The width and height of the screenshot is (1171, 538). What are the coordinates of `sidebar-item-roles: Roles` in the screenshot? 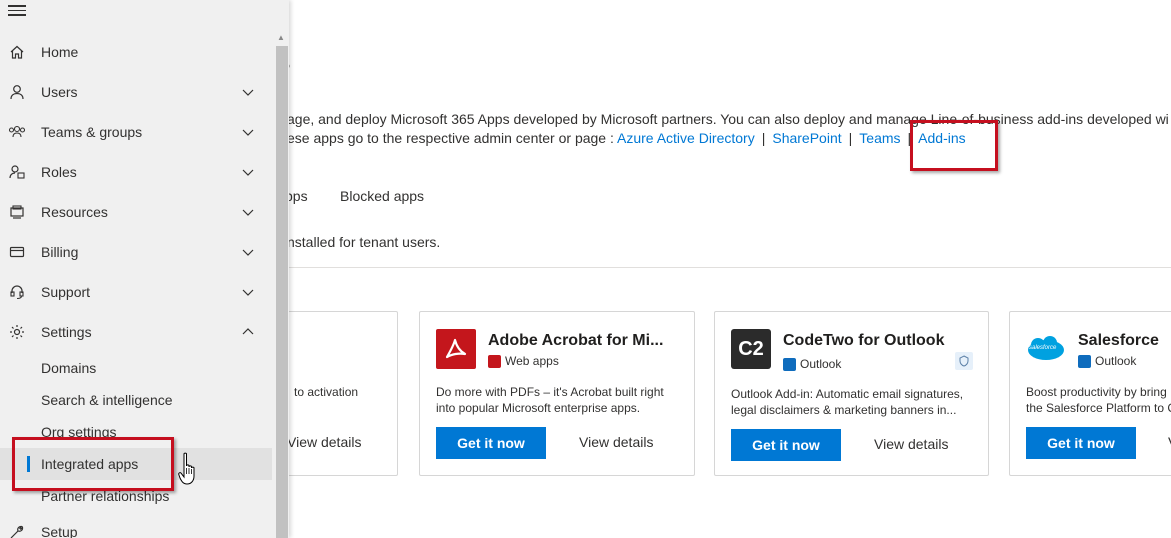 It's located at (136, 172).